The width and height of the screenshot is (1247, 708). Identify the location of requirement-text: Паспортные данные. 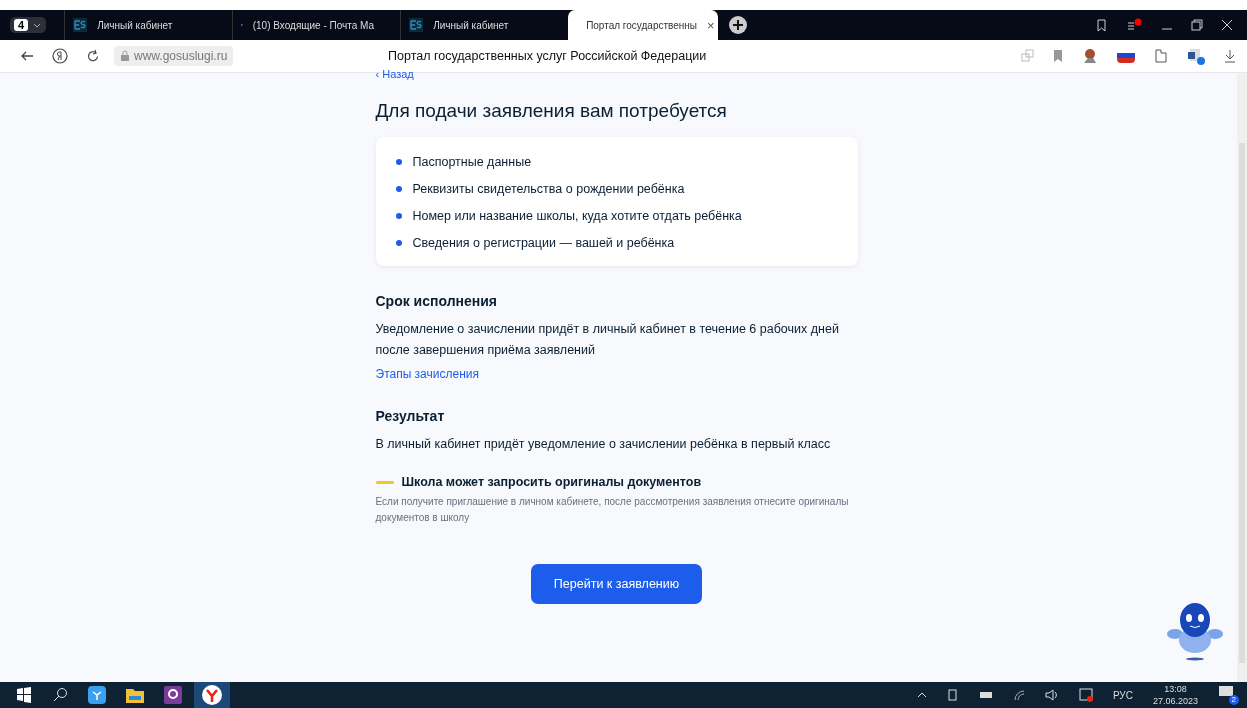
(472, 162).